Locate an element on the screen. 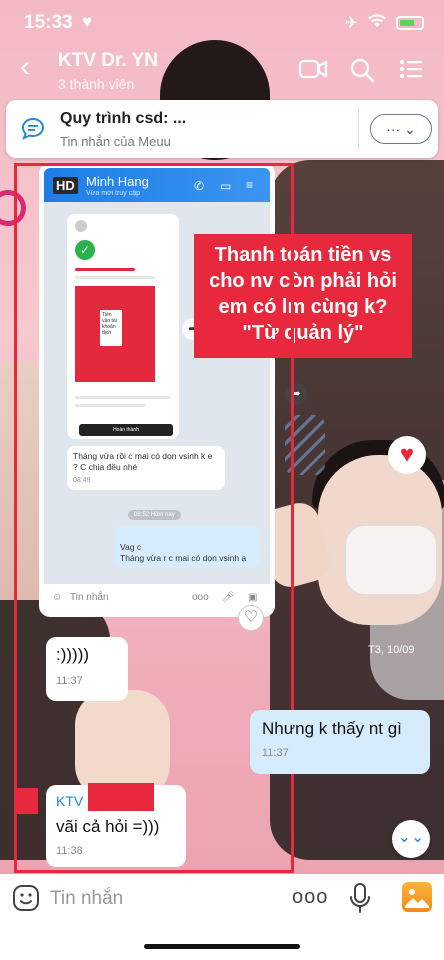 This screenshot has width=444, height=960. pinned-more-button: ··· ⌄ is located at coordinates (401, 129).